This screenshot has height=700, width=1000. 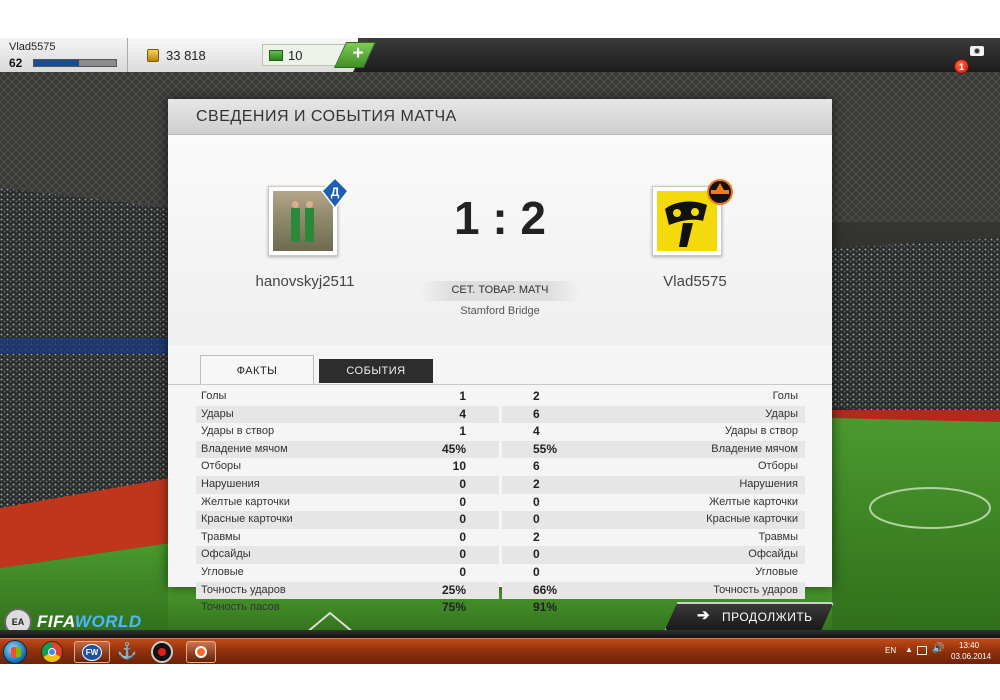 I want to click on stat-label-away: Желтые карточки, so click(x=753, y=501).